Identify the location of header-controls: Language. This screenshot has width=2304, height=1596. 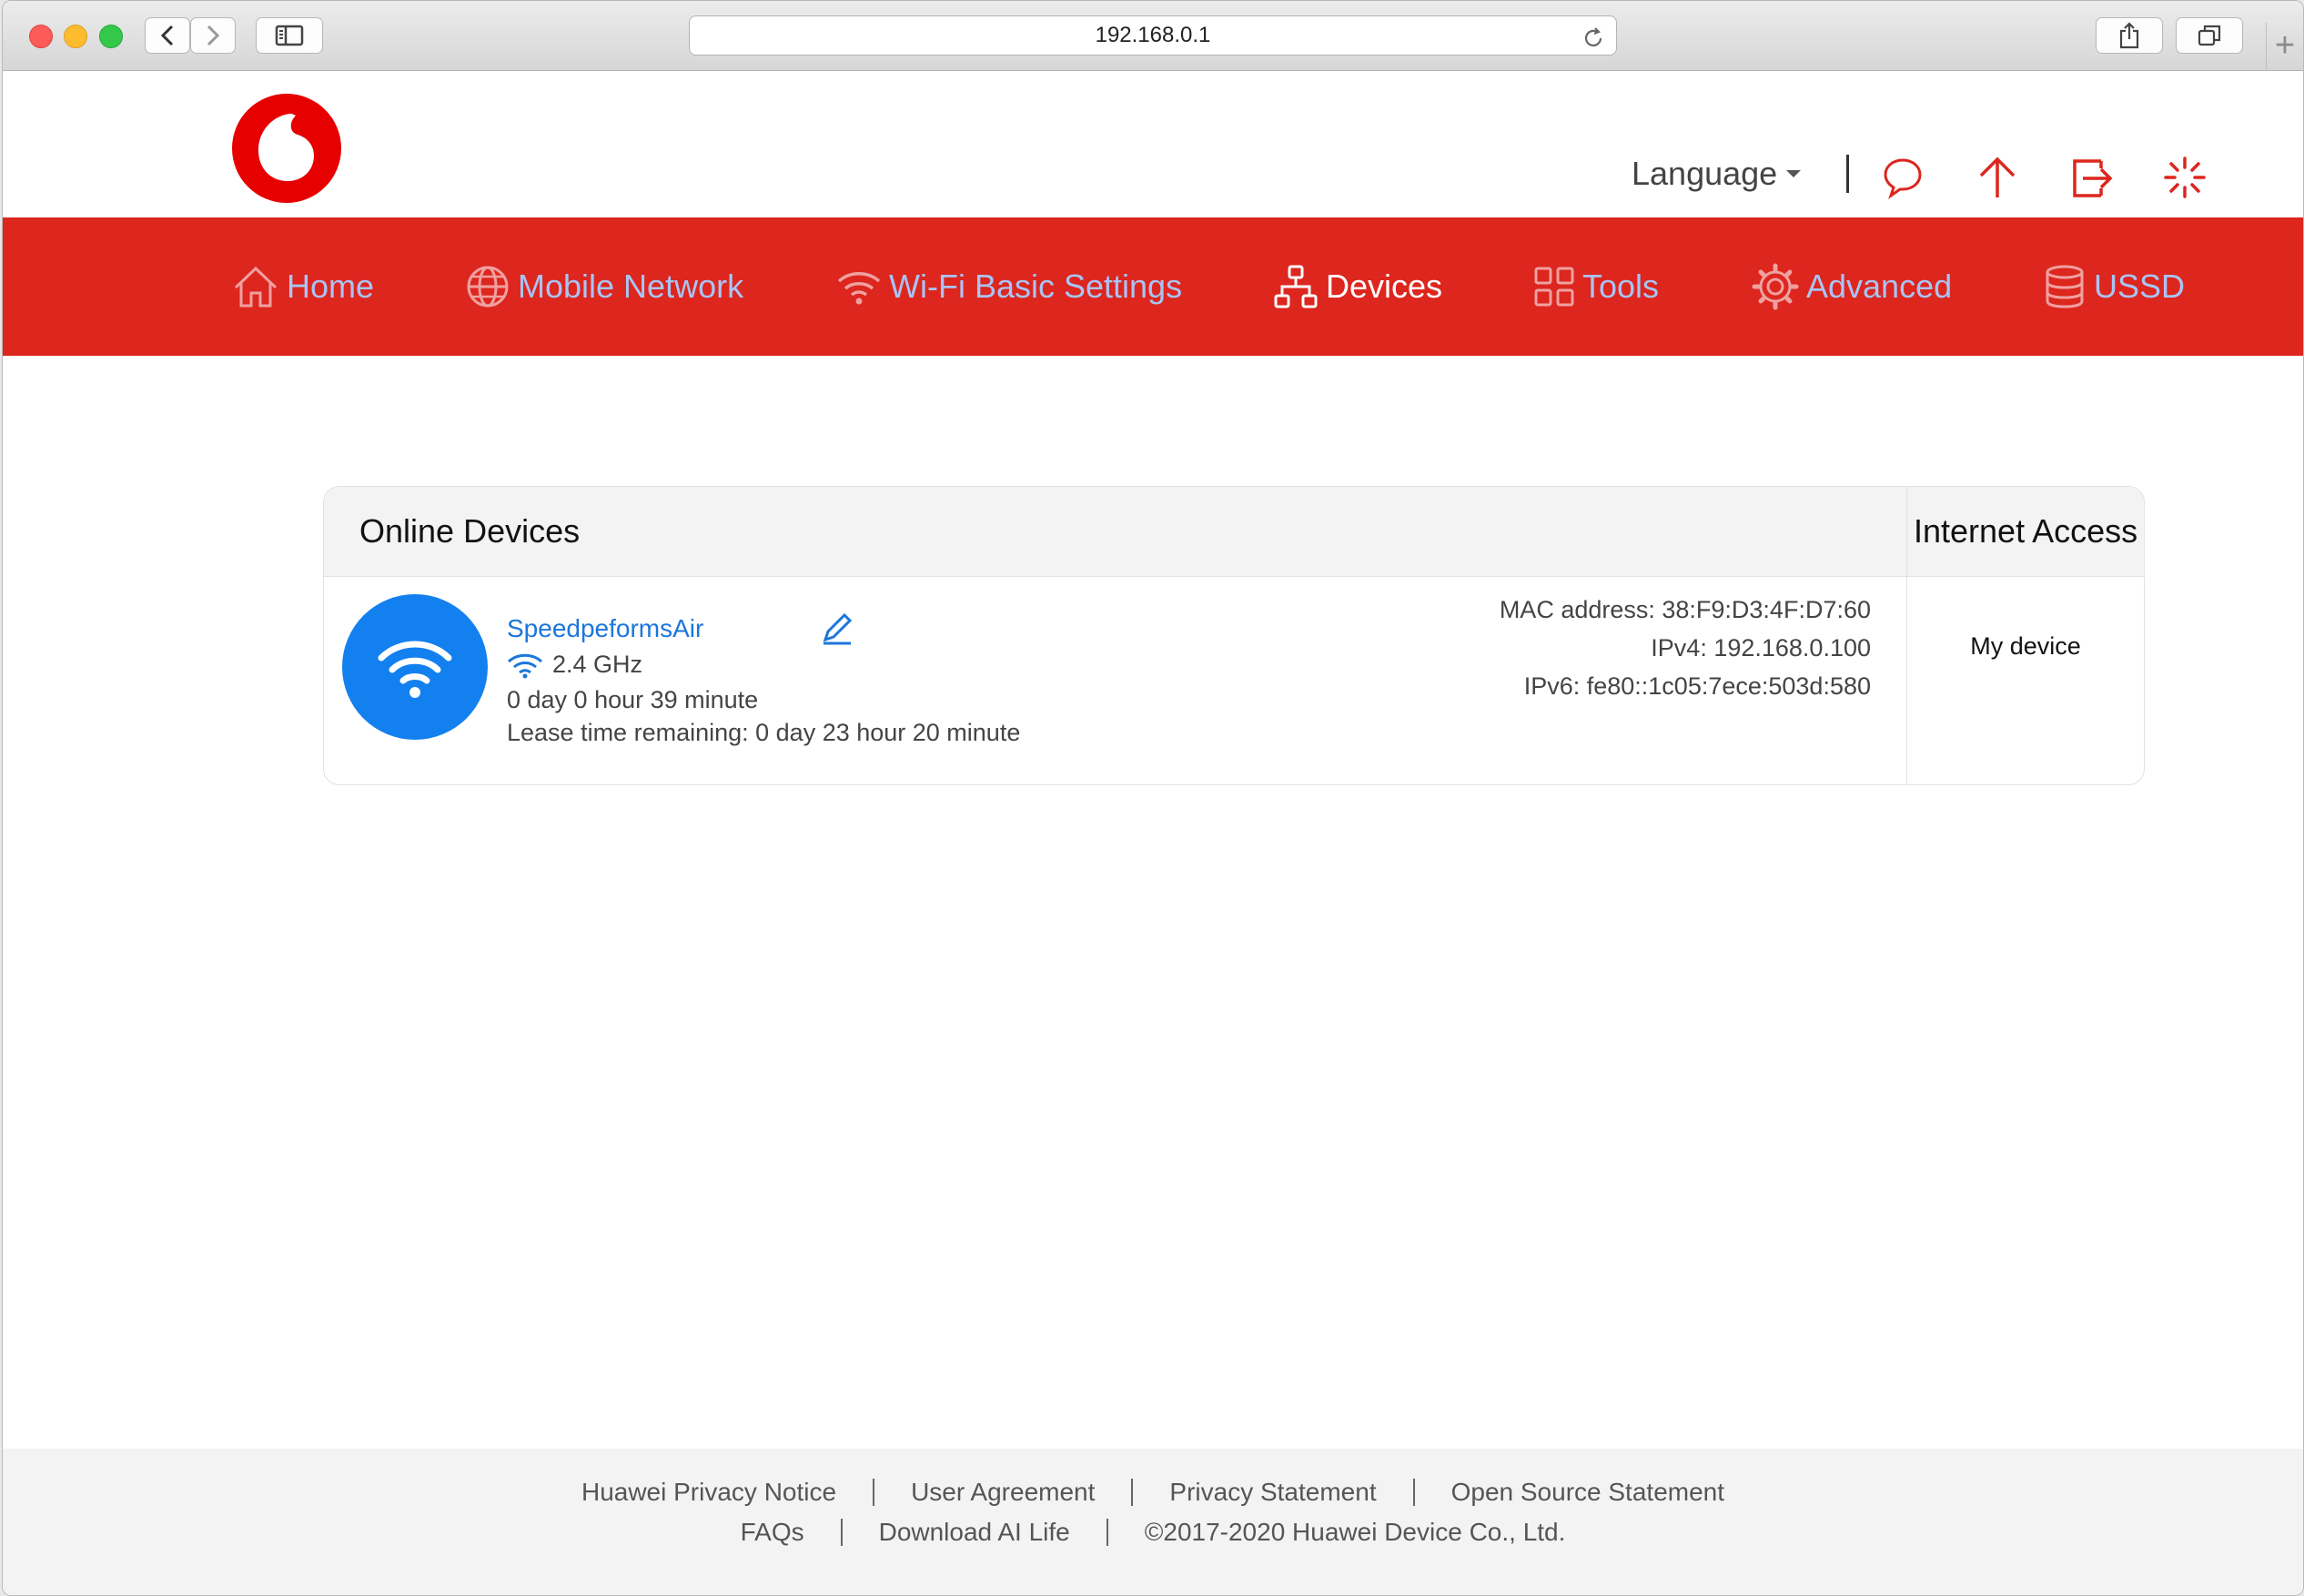
(1741, 173).